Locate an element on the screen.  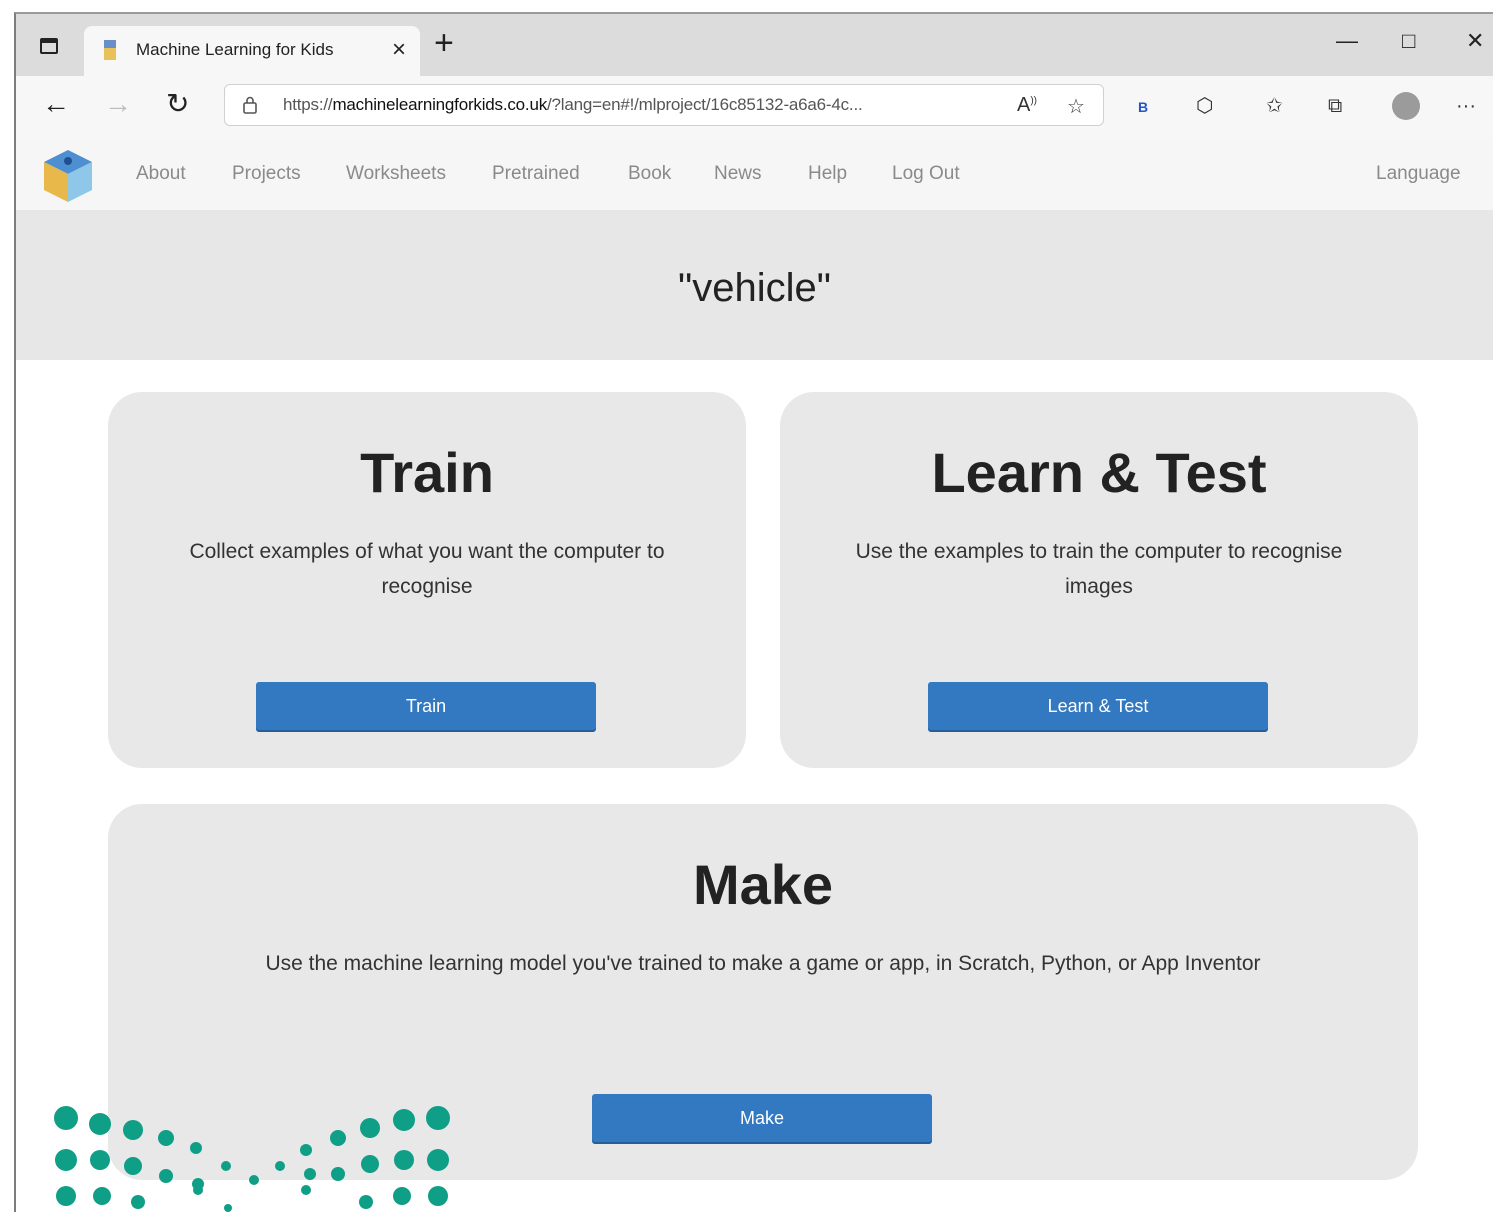
nav-help: Help is located at coordinates (827, 174).